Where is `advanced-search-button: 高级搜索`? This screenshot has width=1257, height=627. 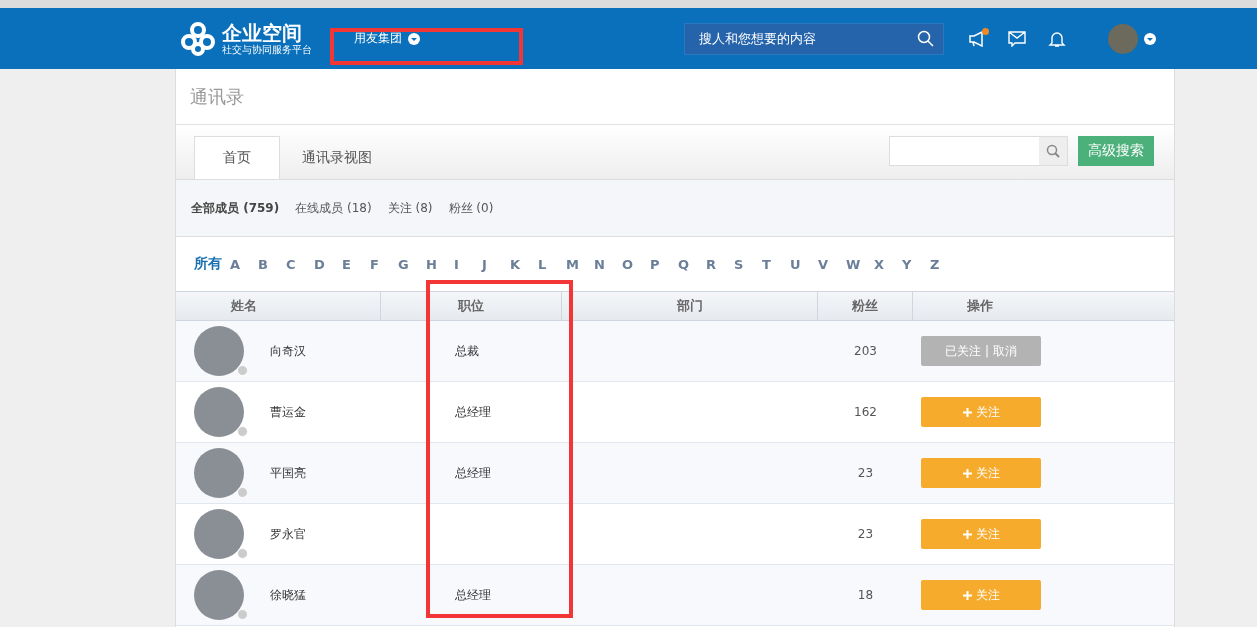
advanced-search-button: 高级搜索 is located at coordinates (1116, 151).